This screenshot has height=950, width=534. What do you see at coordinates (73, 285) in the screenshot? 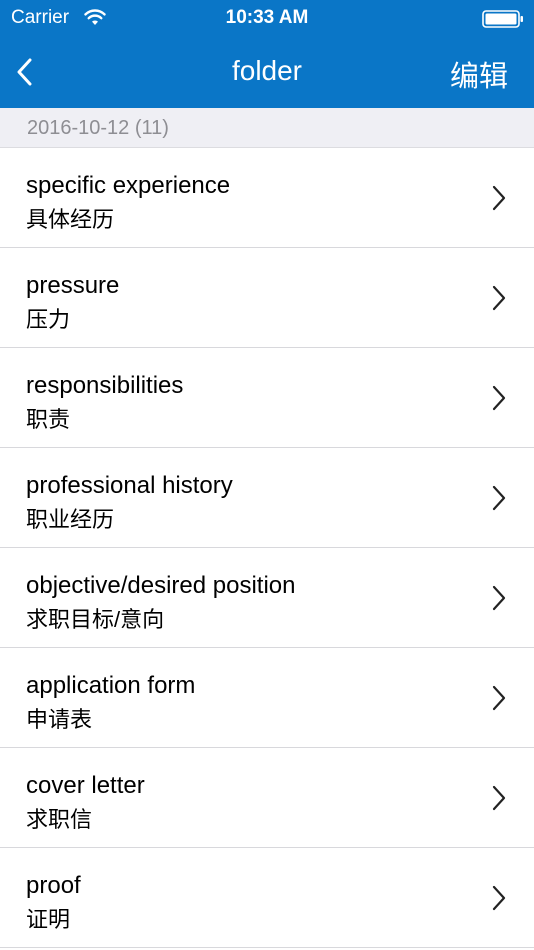
I see `list-item-english: pressure` at bounding box center [73, 285].